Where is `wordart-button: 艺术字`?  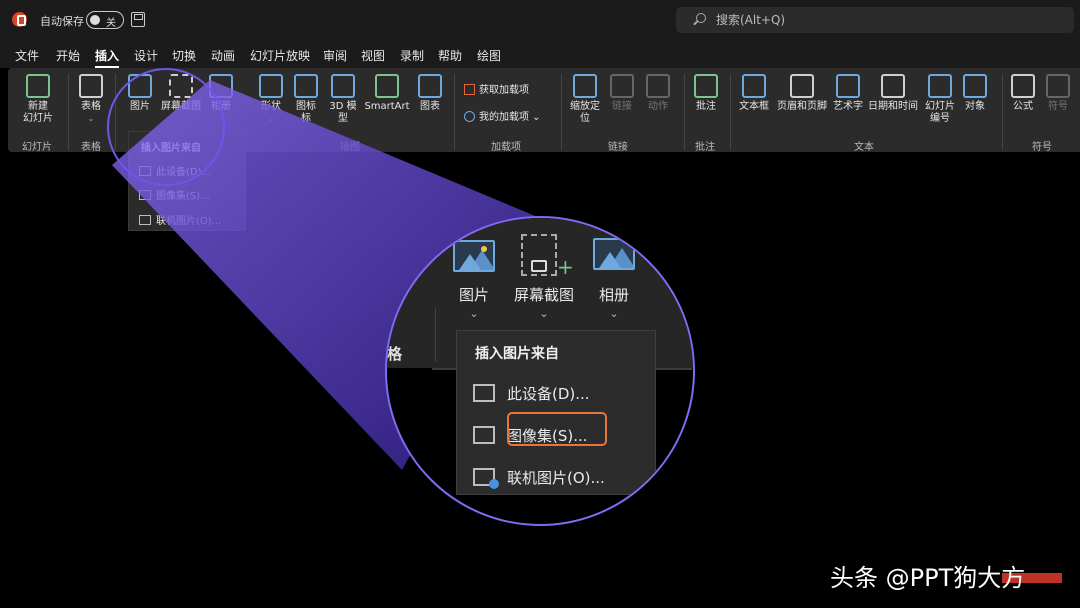 wordart-button: 艺术字 is located at coordinates (848, 93).